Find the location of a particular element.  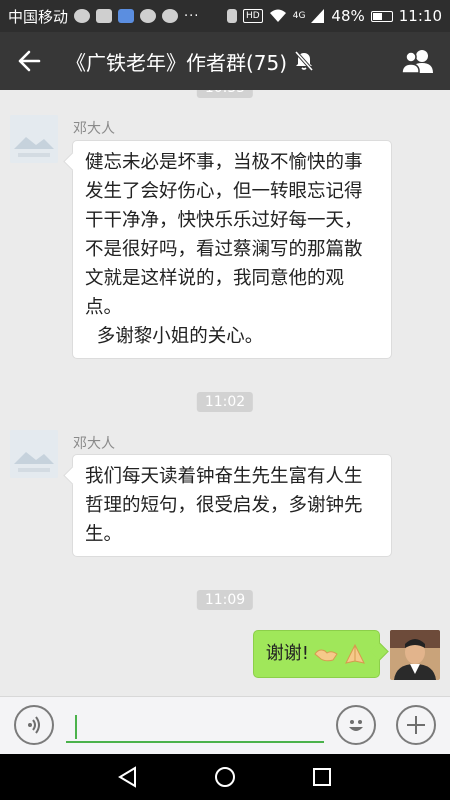

data-sync-icon is located at coordinates (82, 16).